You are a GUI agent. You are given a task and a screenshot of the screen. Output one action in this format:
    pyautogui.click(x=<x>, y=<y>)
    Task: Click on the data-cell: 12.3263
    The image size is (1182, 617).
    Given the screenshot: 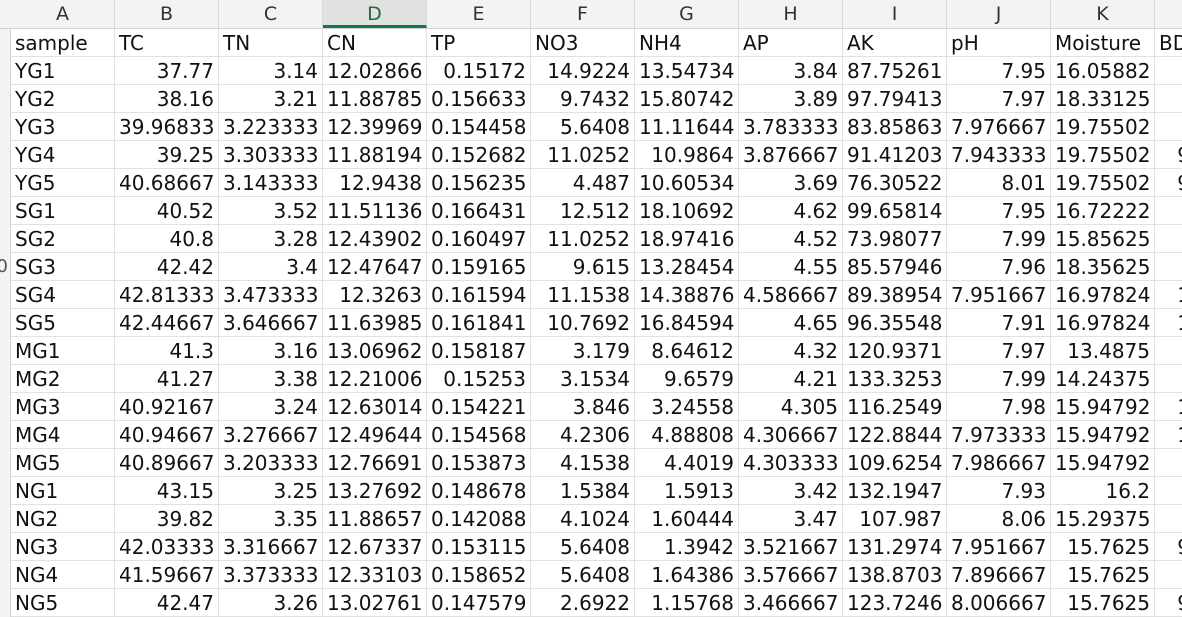 What is the action you would take?
    pyautogui.click(x=375, y=295)
    